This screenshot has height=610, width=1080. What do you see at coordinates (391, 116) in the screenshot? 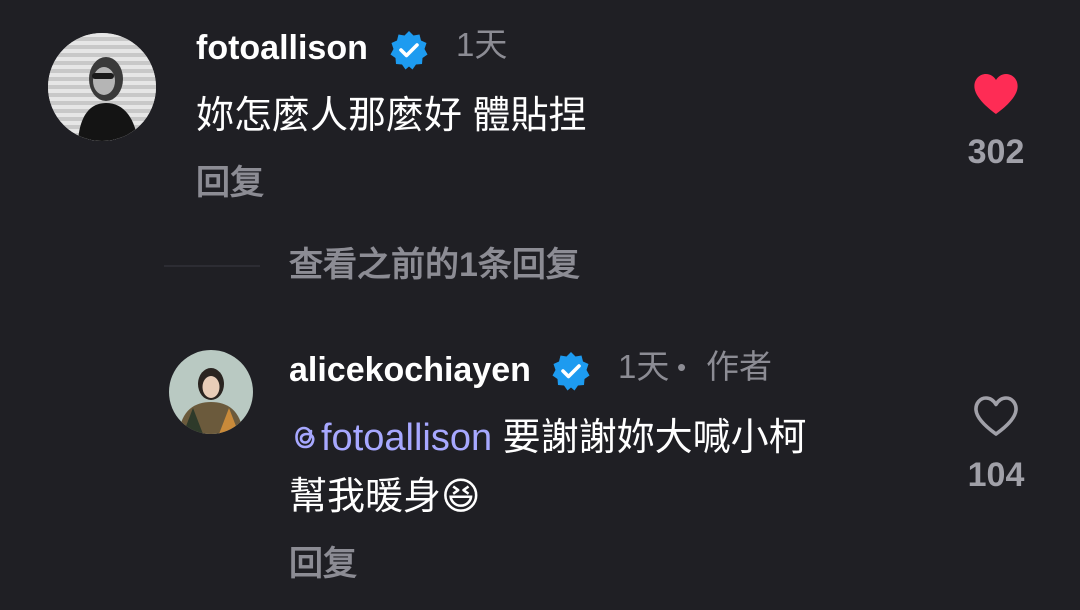
I see `comment-text: 妳怎麼人那麼好 體貼捏` at bounding box center [391, 116].